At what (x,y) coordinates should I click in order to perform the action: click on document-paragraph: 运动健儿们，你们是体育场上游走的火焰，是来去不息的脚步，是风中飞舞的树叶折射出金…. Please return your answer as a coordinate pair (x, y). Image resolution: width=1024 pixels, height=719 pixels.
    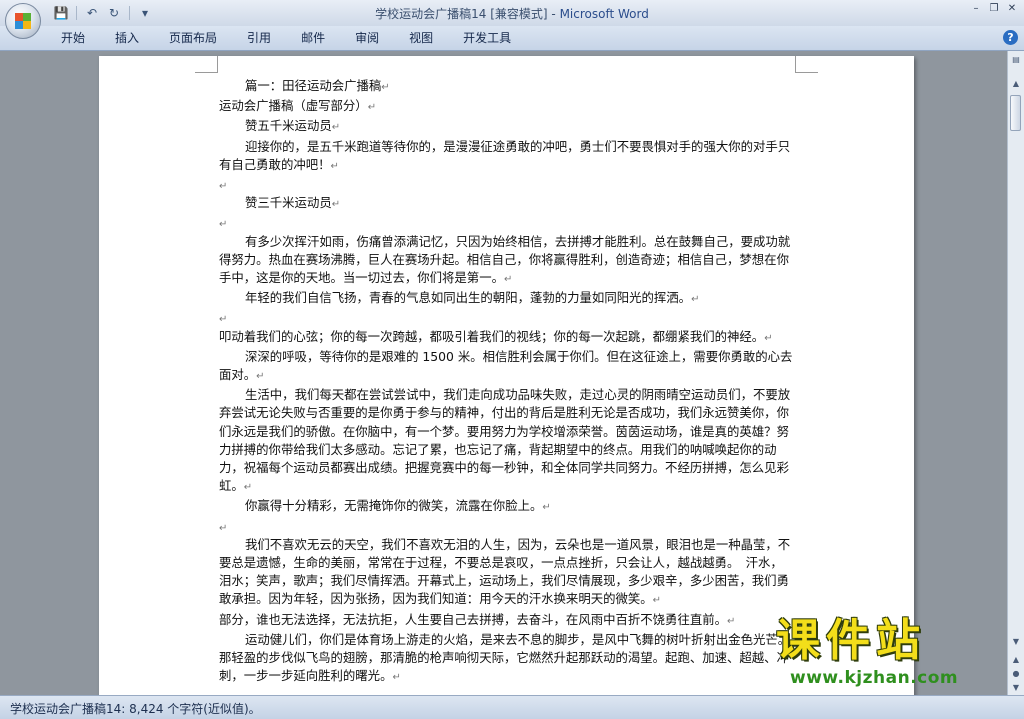
    Looking at the image, I should click on (506, 659).